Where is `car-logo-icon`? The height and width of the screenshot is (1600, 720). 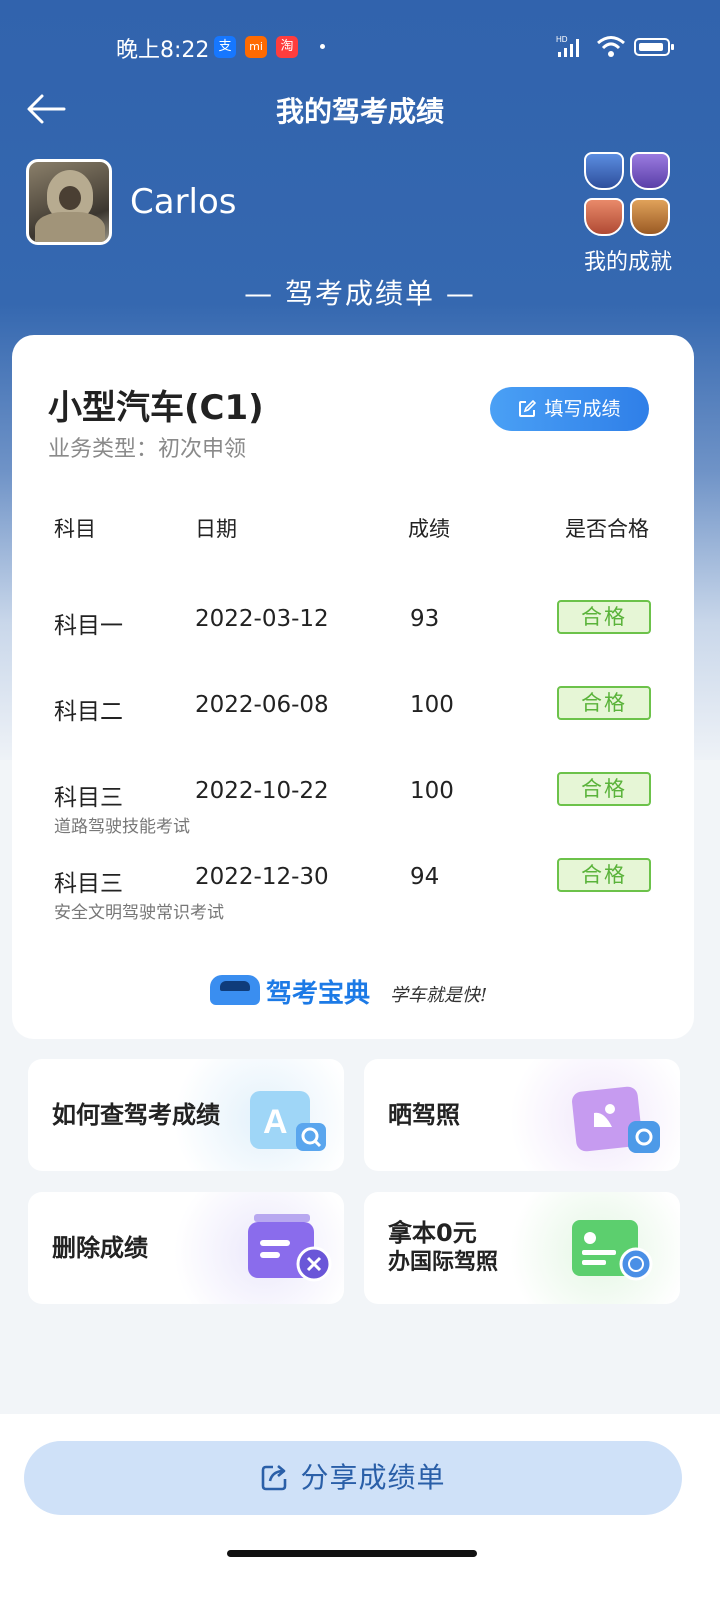
car-logo-icon is located at coordinates (235, 990).